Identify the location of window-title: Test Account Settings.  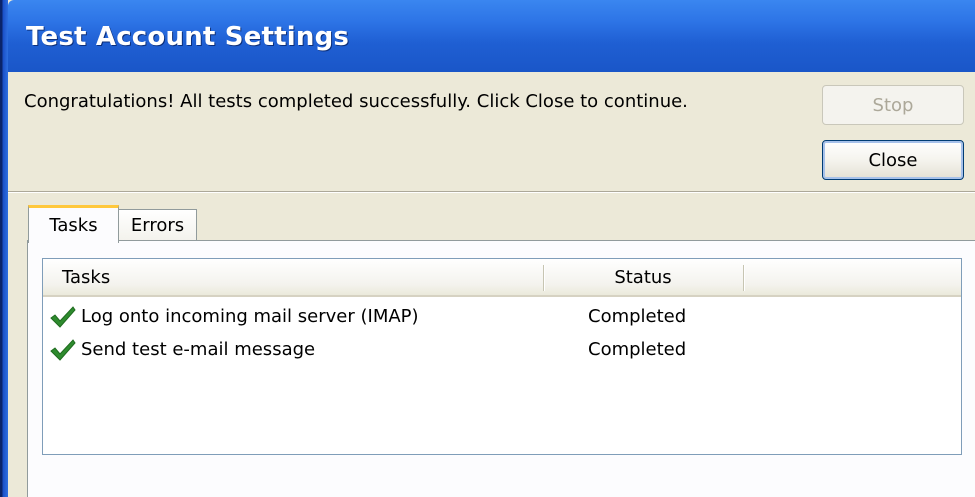
(188, 37).